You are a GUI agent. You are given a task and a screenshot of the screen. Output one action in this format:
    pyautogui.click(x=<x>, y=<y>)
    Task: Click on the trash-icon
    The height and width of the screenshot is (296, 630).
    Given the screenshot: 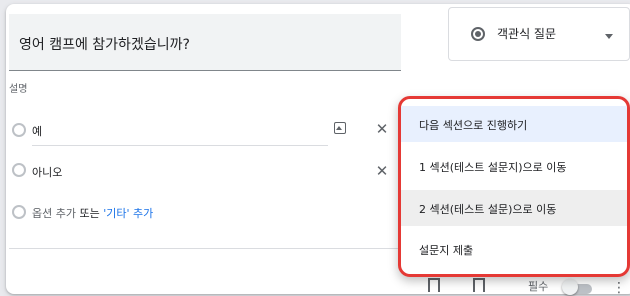 What is the action you would take?
    pyautogui.click(x=479, y=285)
    